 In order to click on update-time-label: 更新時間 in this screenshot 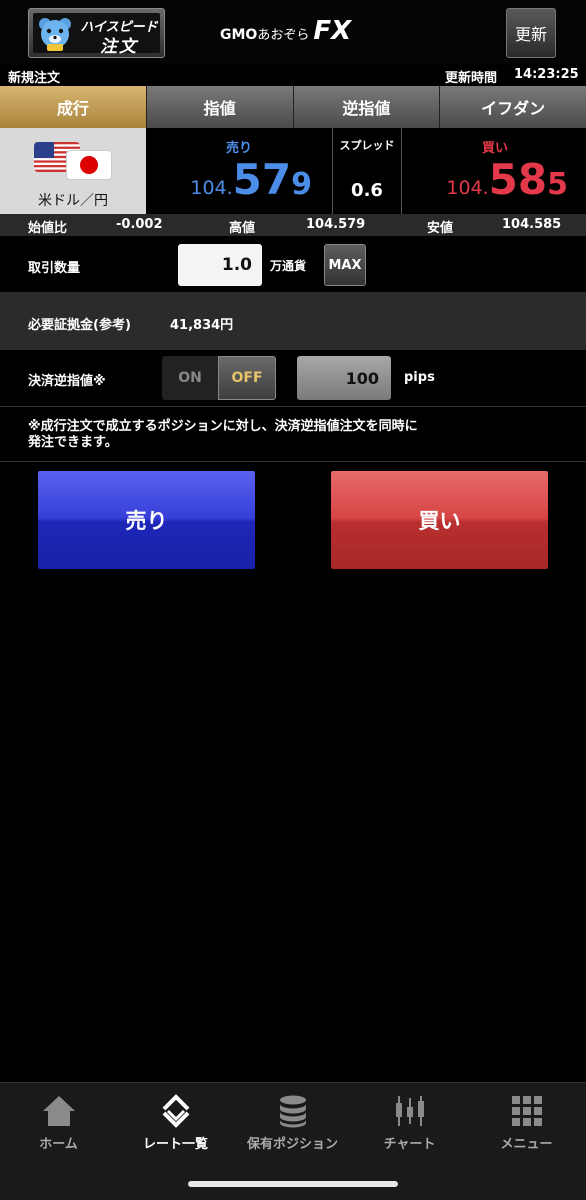, I will do `click(471, 78)`.